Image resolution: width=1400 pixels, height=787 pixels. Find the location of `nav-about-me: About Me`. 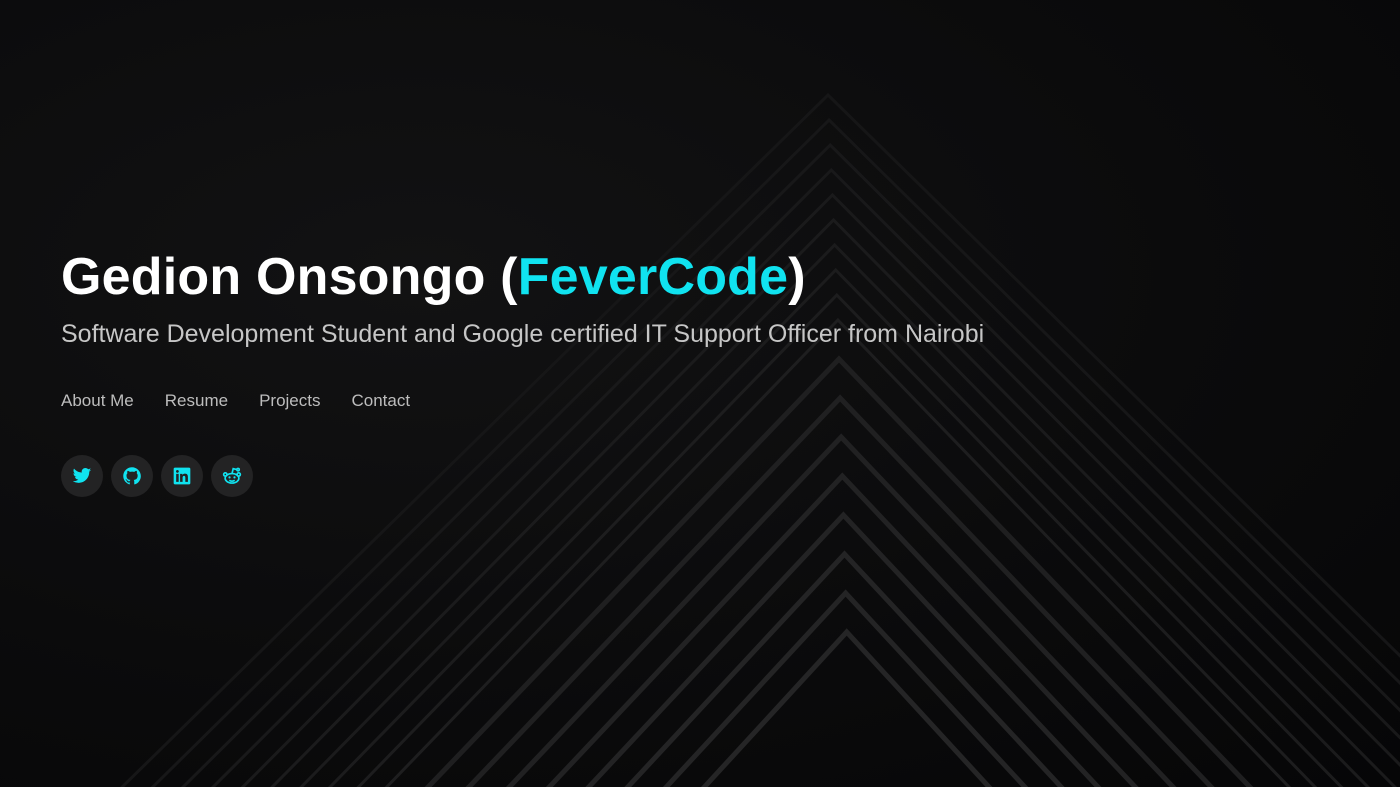

nav-about-me: About Me is located at coordinates (97, 401).